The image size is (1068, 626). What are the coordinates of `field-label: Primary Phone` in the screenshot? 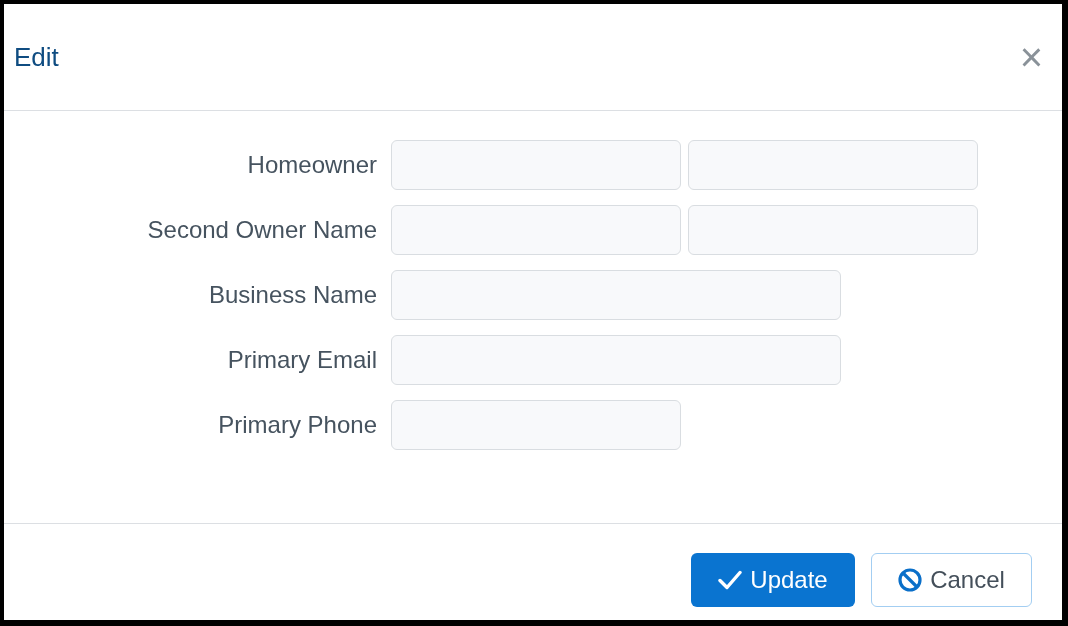 It's located at (297, 425).